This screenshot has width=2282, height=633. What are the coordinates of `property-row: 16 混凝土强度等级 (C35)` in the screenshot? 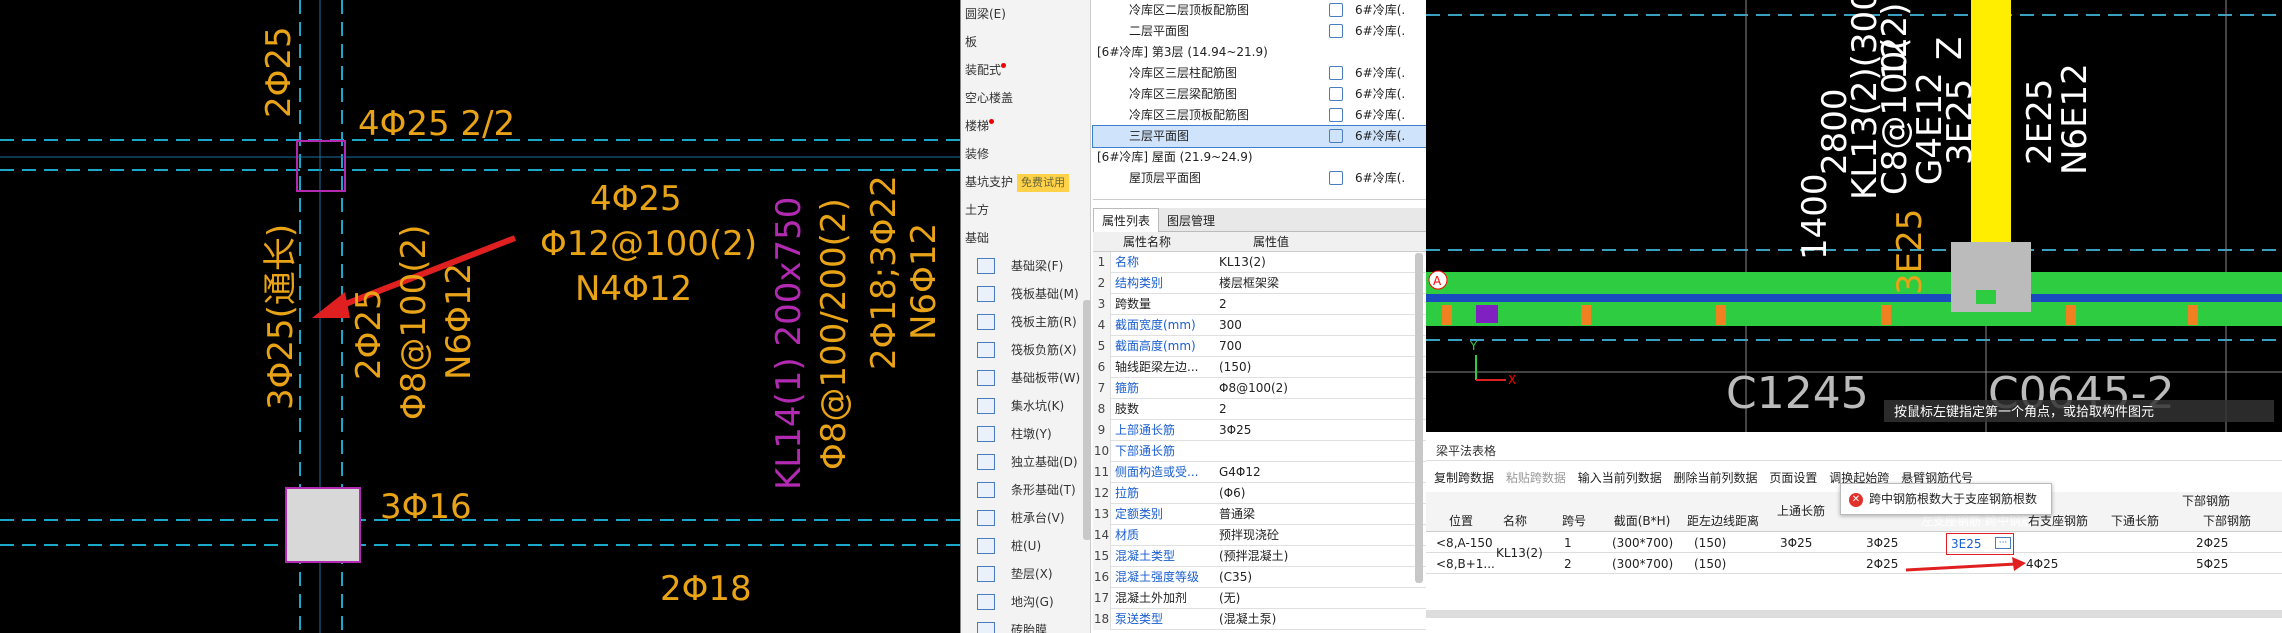 It's located at (1259, 577).